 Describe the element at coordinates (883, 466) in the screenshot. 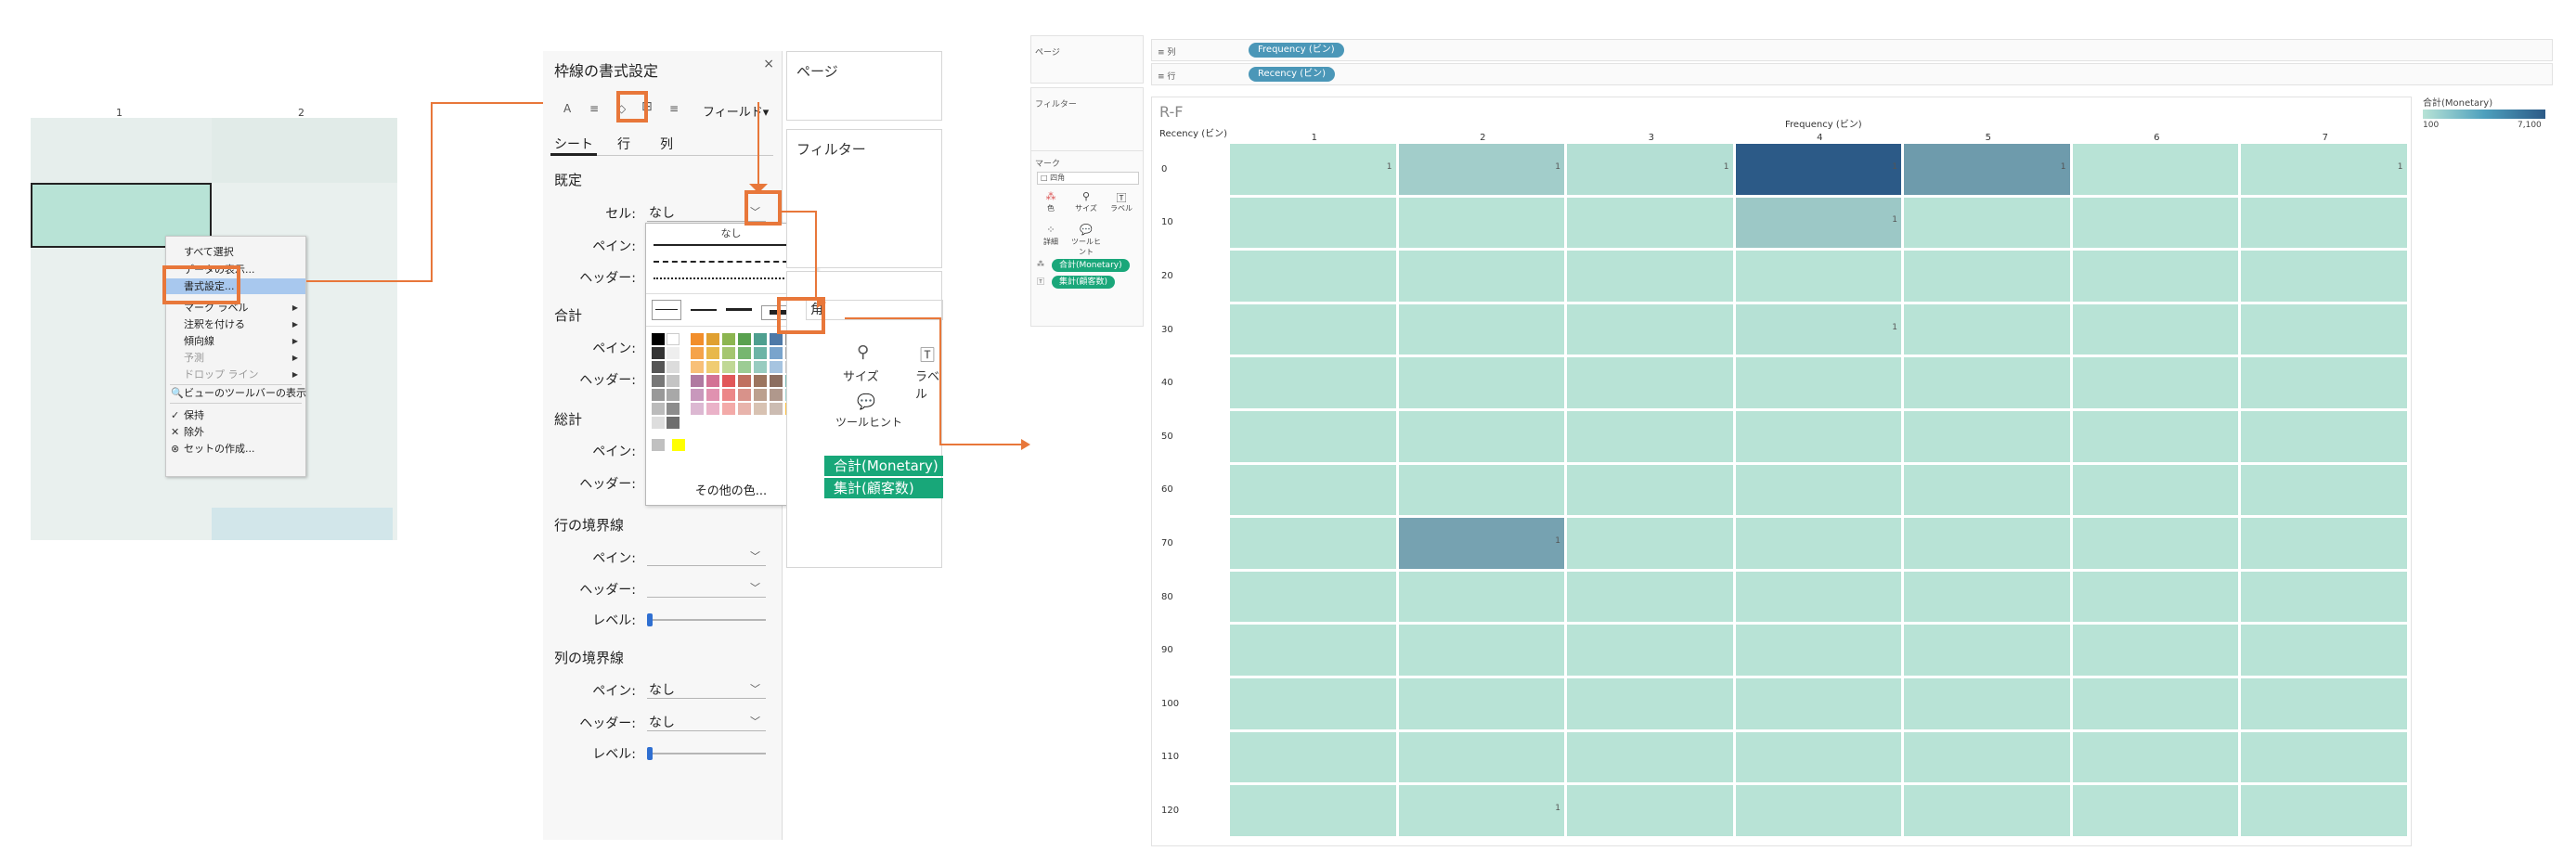

I see `monetary-pill: 合計(Monetary)` at that location.